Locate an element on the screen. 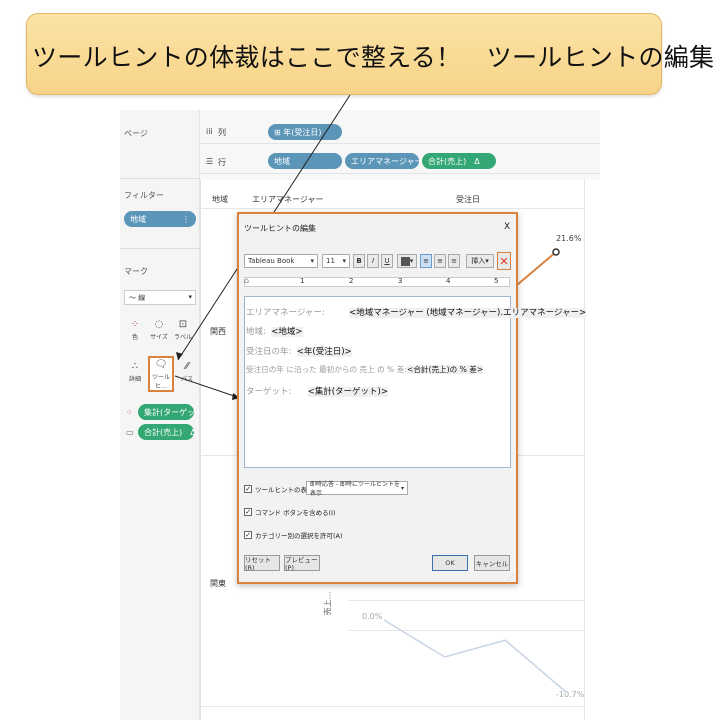 The image size is (720, 720). editor-field: <地域マネージャー (地域マネージャー).エリアマネージャー> is located at coordinates (468, 313).